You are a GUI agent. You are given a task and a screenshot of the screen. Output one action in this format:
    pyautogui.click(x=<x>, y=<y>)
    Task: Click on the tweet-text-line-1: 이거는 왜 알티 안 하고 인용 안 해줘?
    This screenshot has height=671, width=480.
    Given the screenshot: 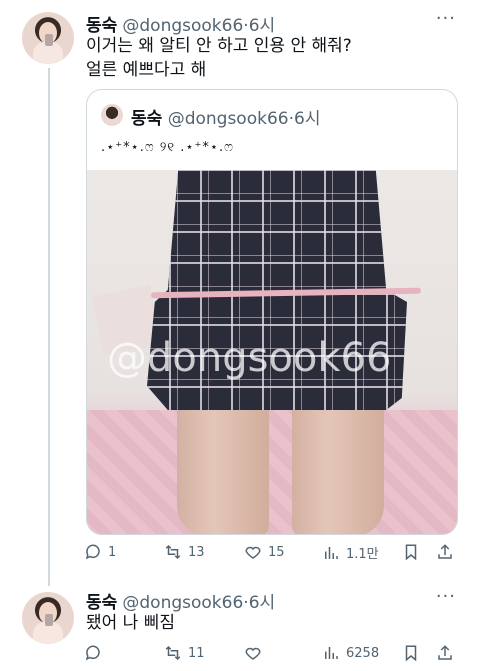 What is the action you would take?
    pyautogui.click(x=219, y=46)
    